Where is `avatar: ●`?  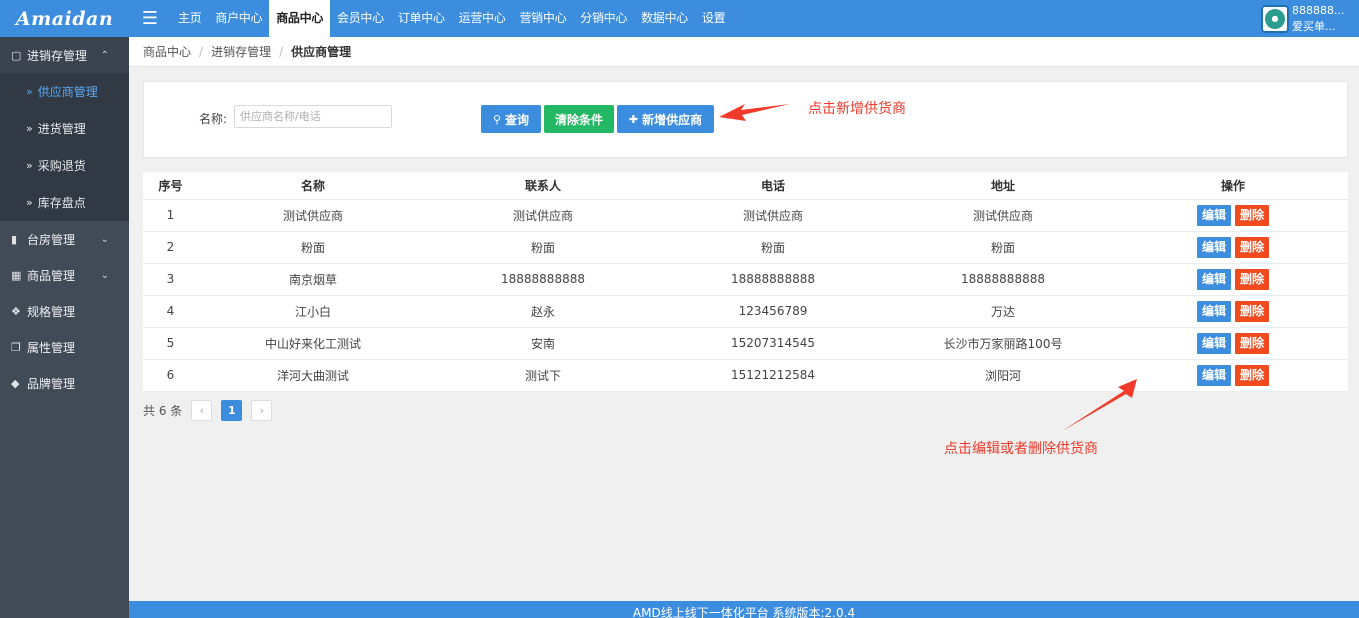
avatar: ● is located at coordinates (1275, 18).